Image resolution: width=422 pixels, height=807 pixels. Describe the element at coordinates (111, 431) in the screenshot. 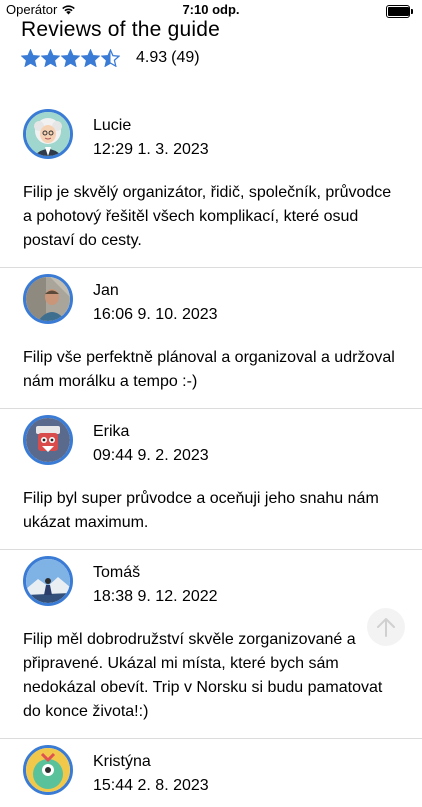

I see `reviewer-name: Erika` at that location.